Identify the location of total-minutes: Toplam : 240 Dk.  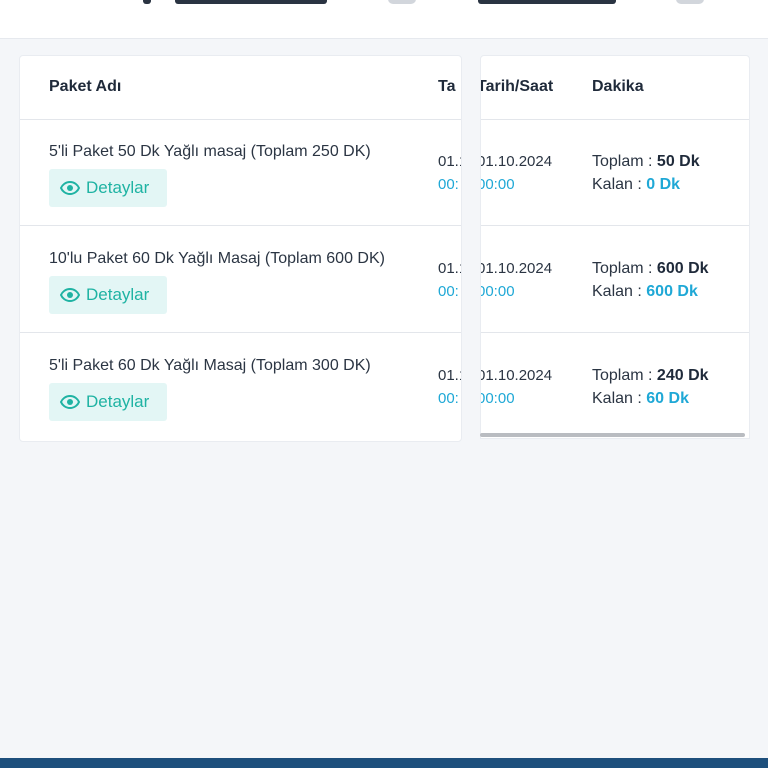
(650, 376).